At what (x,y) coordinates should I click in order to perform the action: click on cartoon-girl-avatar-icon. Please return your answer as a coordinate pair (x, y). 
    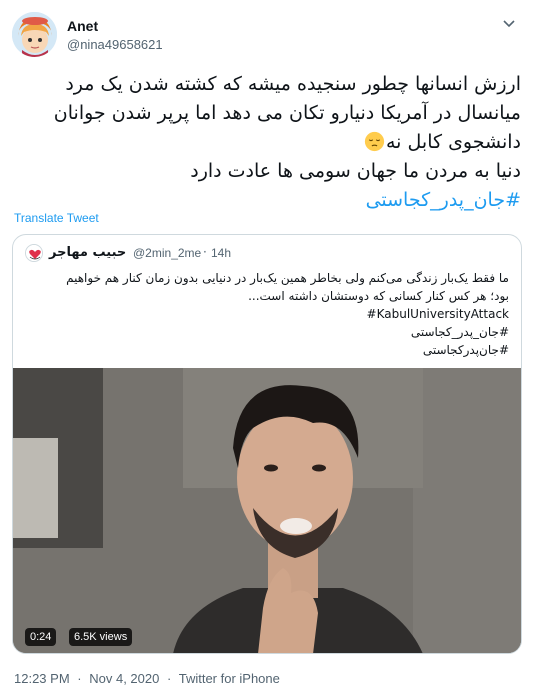
    Looking at the image, I should click on (34, 34).